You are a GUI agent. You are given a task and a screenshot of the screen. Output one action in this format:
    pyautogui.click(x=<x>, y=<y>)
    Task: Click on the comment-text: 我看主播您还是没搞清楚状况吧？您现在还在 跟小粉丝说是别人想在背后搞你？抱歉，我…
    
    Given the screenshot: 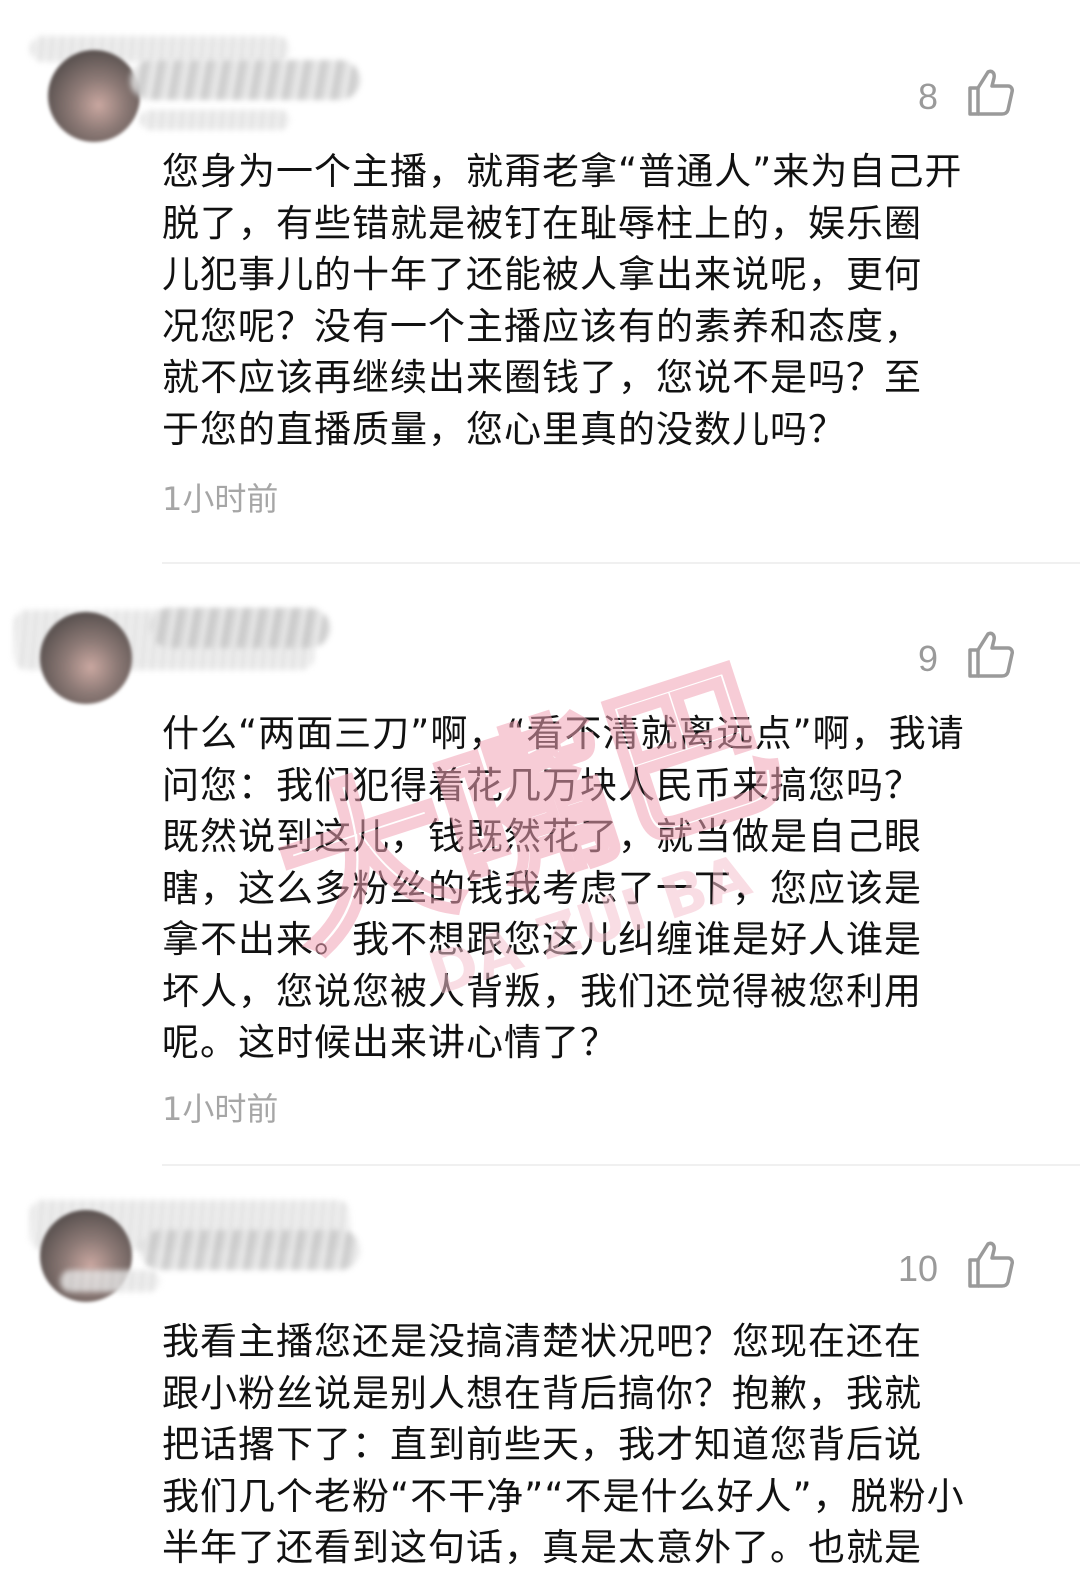 What is the action you would take?
    pyautogui.click(x=563, y=1444)
    